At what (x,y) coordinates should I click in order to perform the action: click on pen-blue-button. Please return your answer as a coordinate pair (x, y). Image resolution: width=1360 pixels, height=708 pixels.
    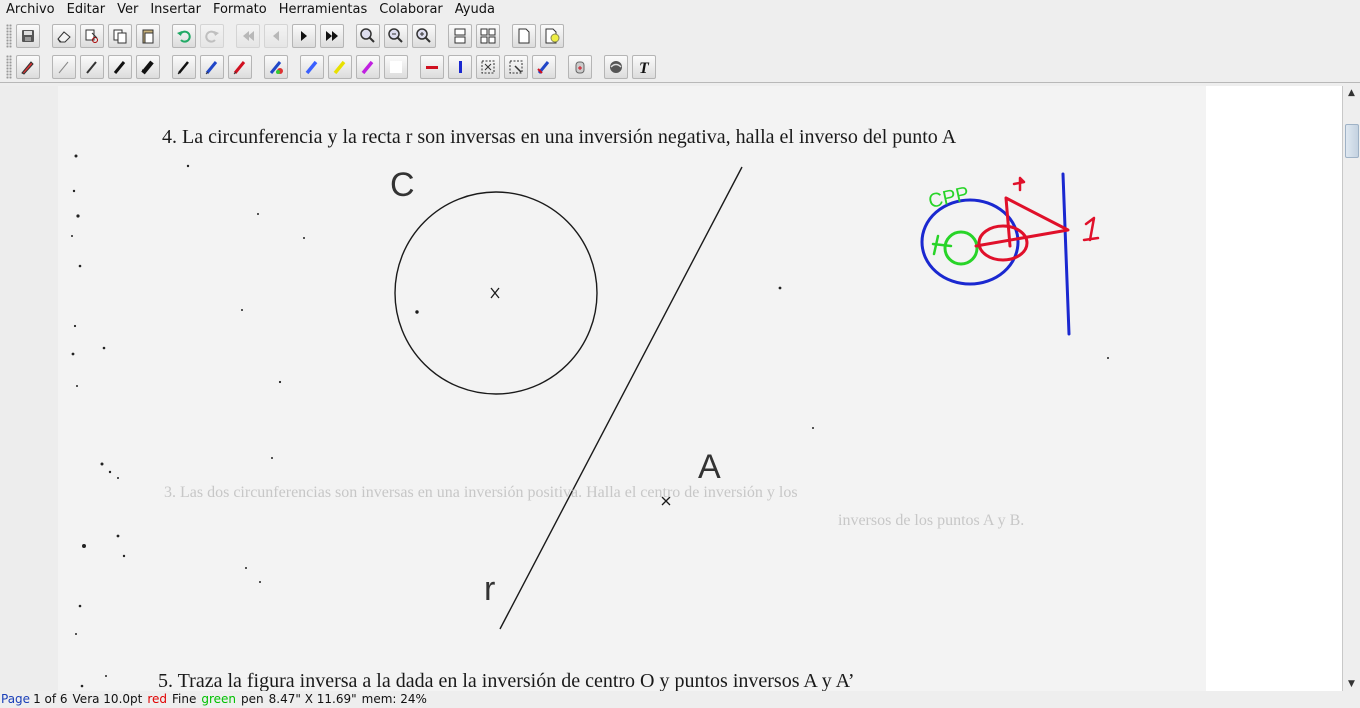
    Looking at the image, I should click on (212, 67).